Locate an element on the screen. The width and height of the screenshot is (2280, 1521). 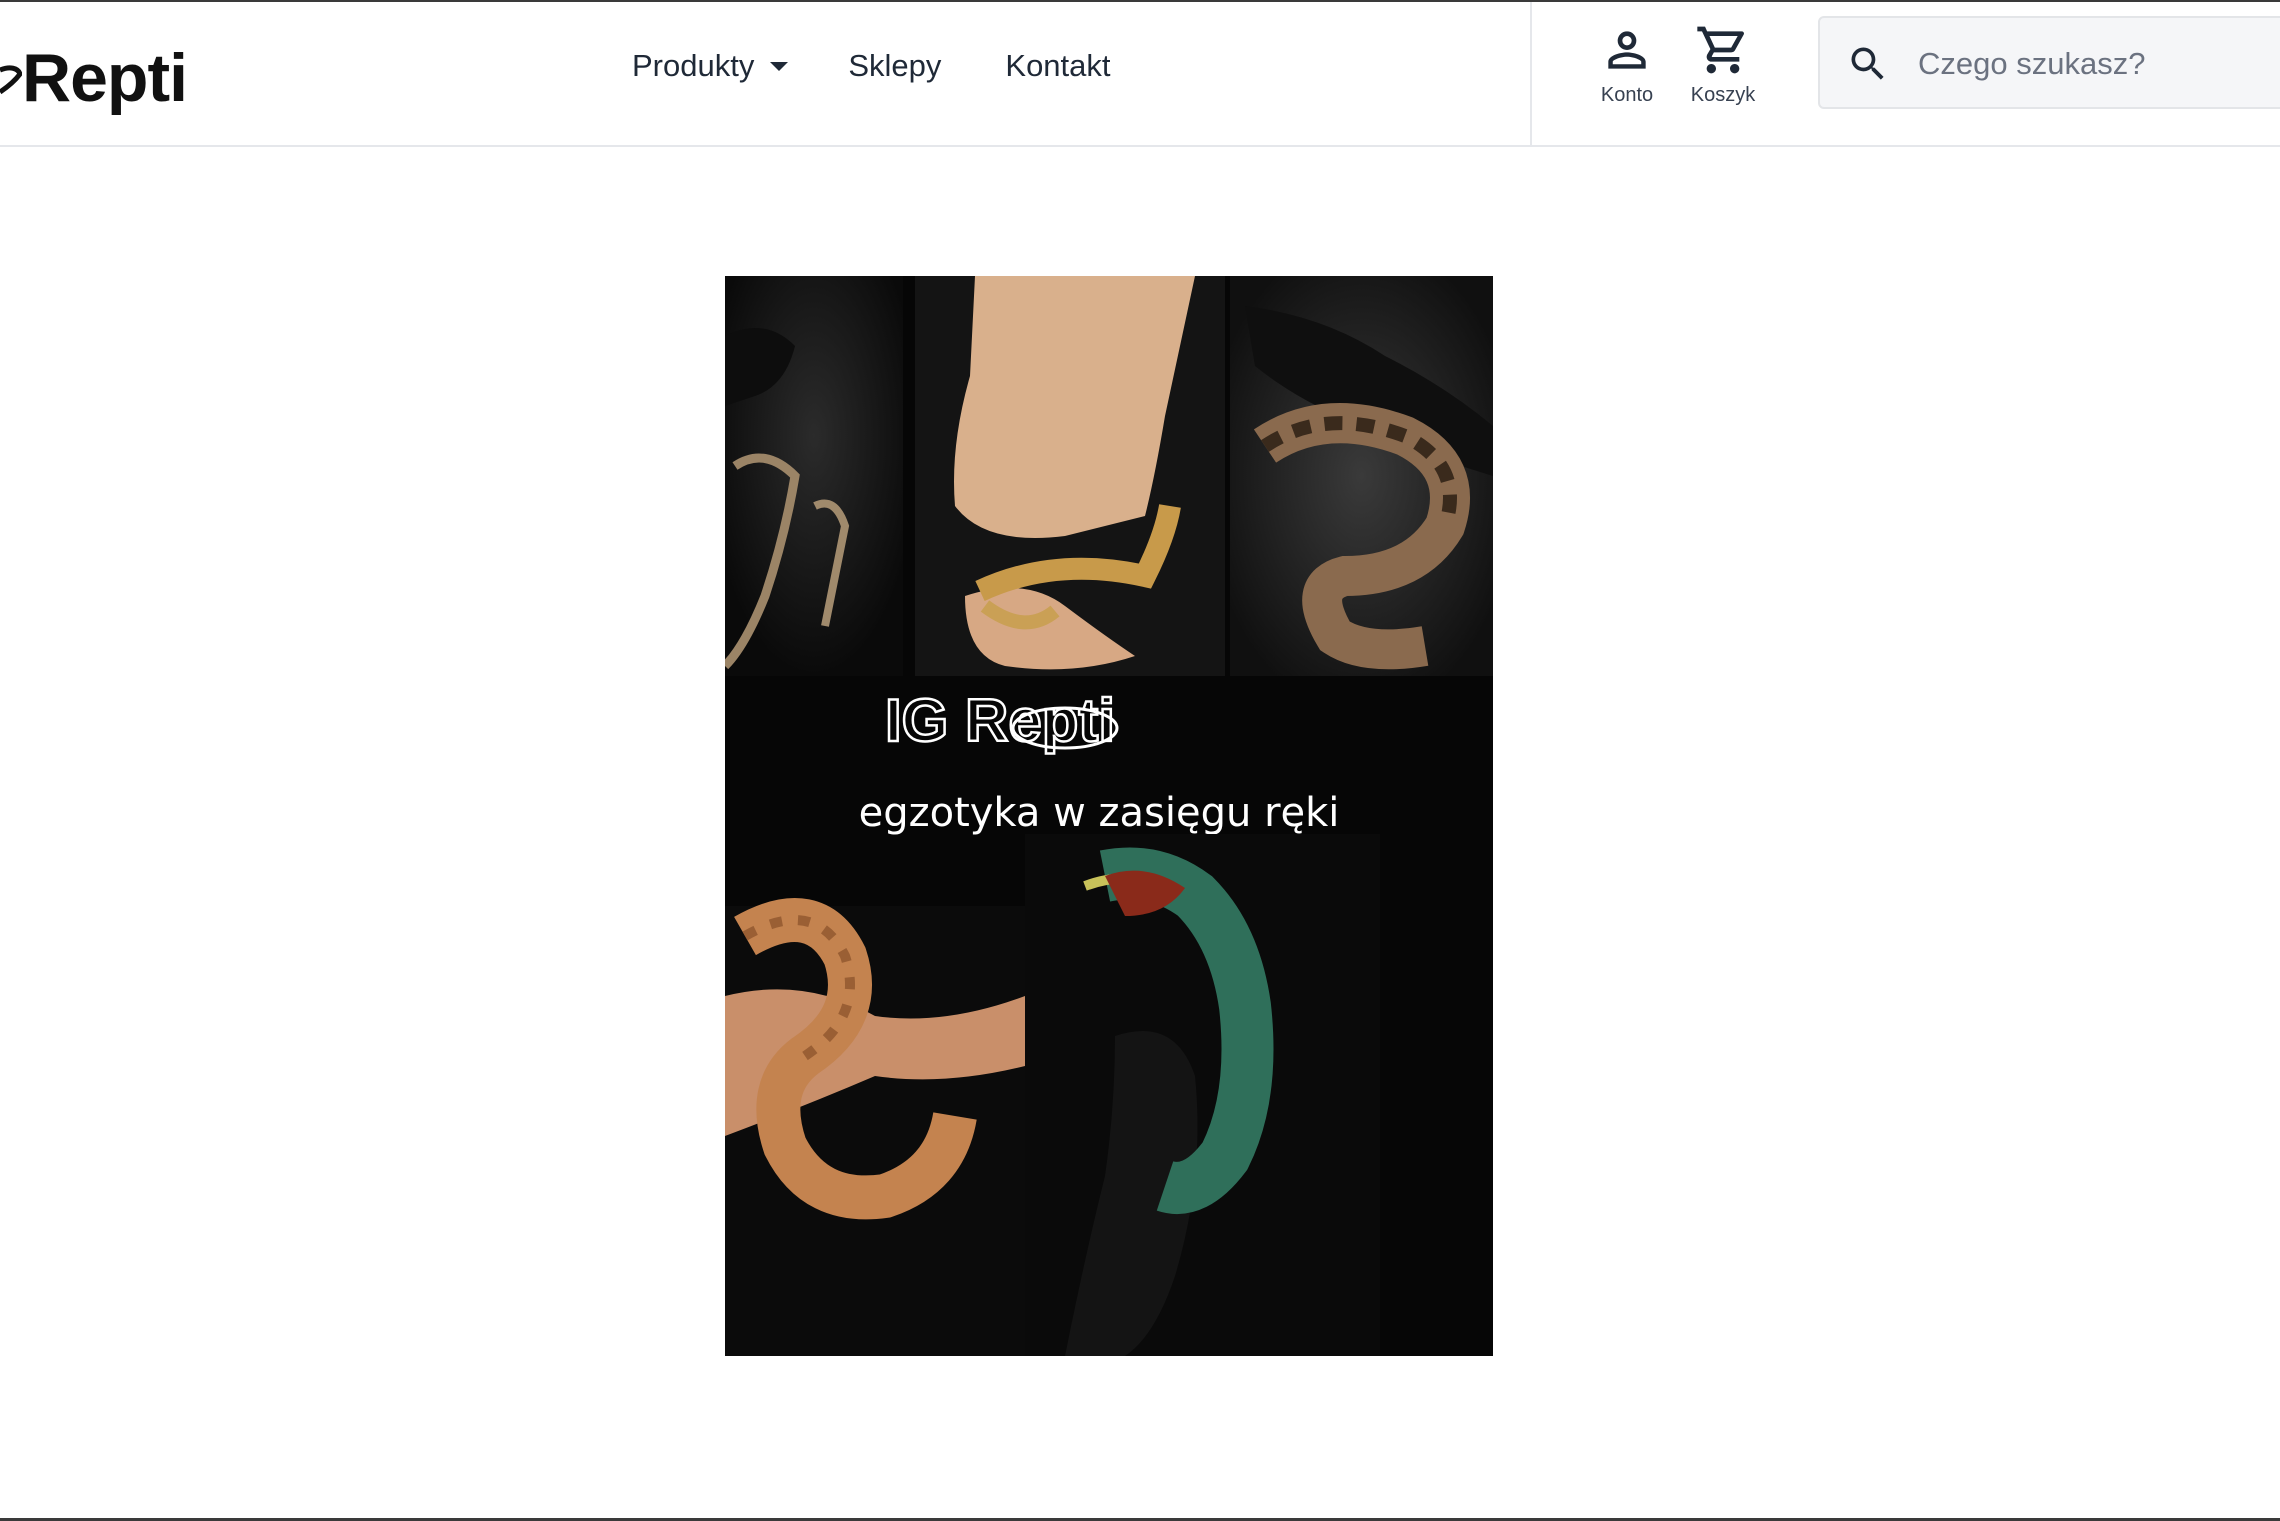
cart-button: Koszyk is located at coordinates (1723, 70).